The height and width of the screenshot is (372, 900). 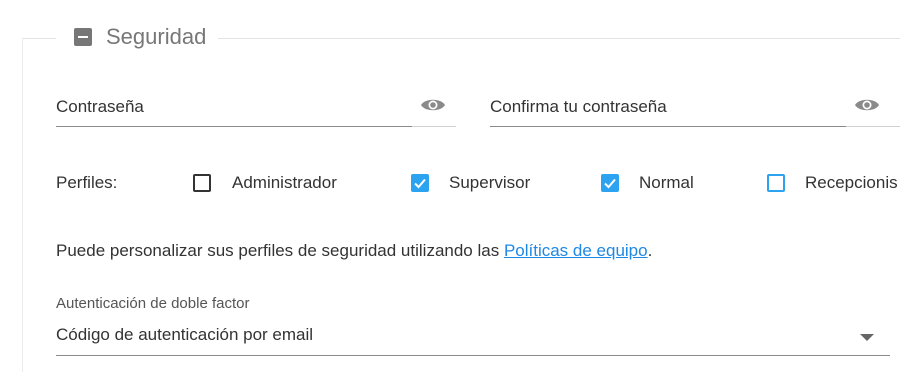 I want to click on profiles-label: Perfiles:, so click(x=87, y=182).